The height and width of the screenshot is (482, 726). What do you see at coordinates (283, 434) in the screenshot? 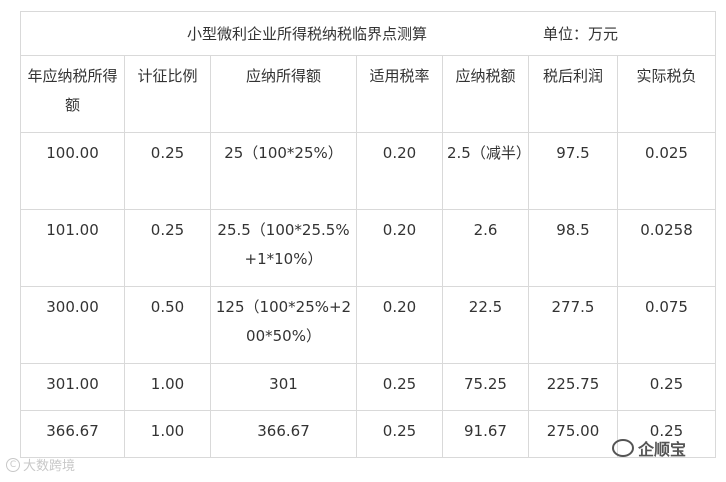
I see `cell-taxable-amount: 366.67` at bounding box center [283, 434].